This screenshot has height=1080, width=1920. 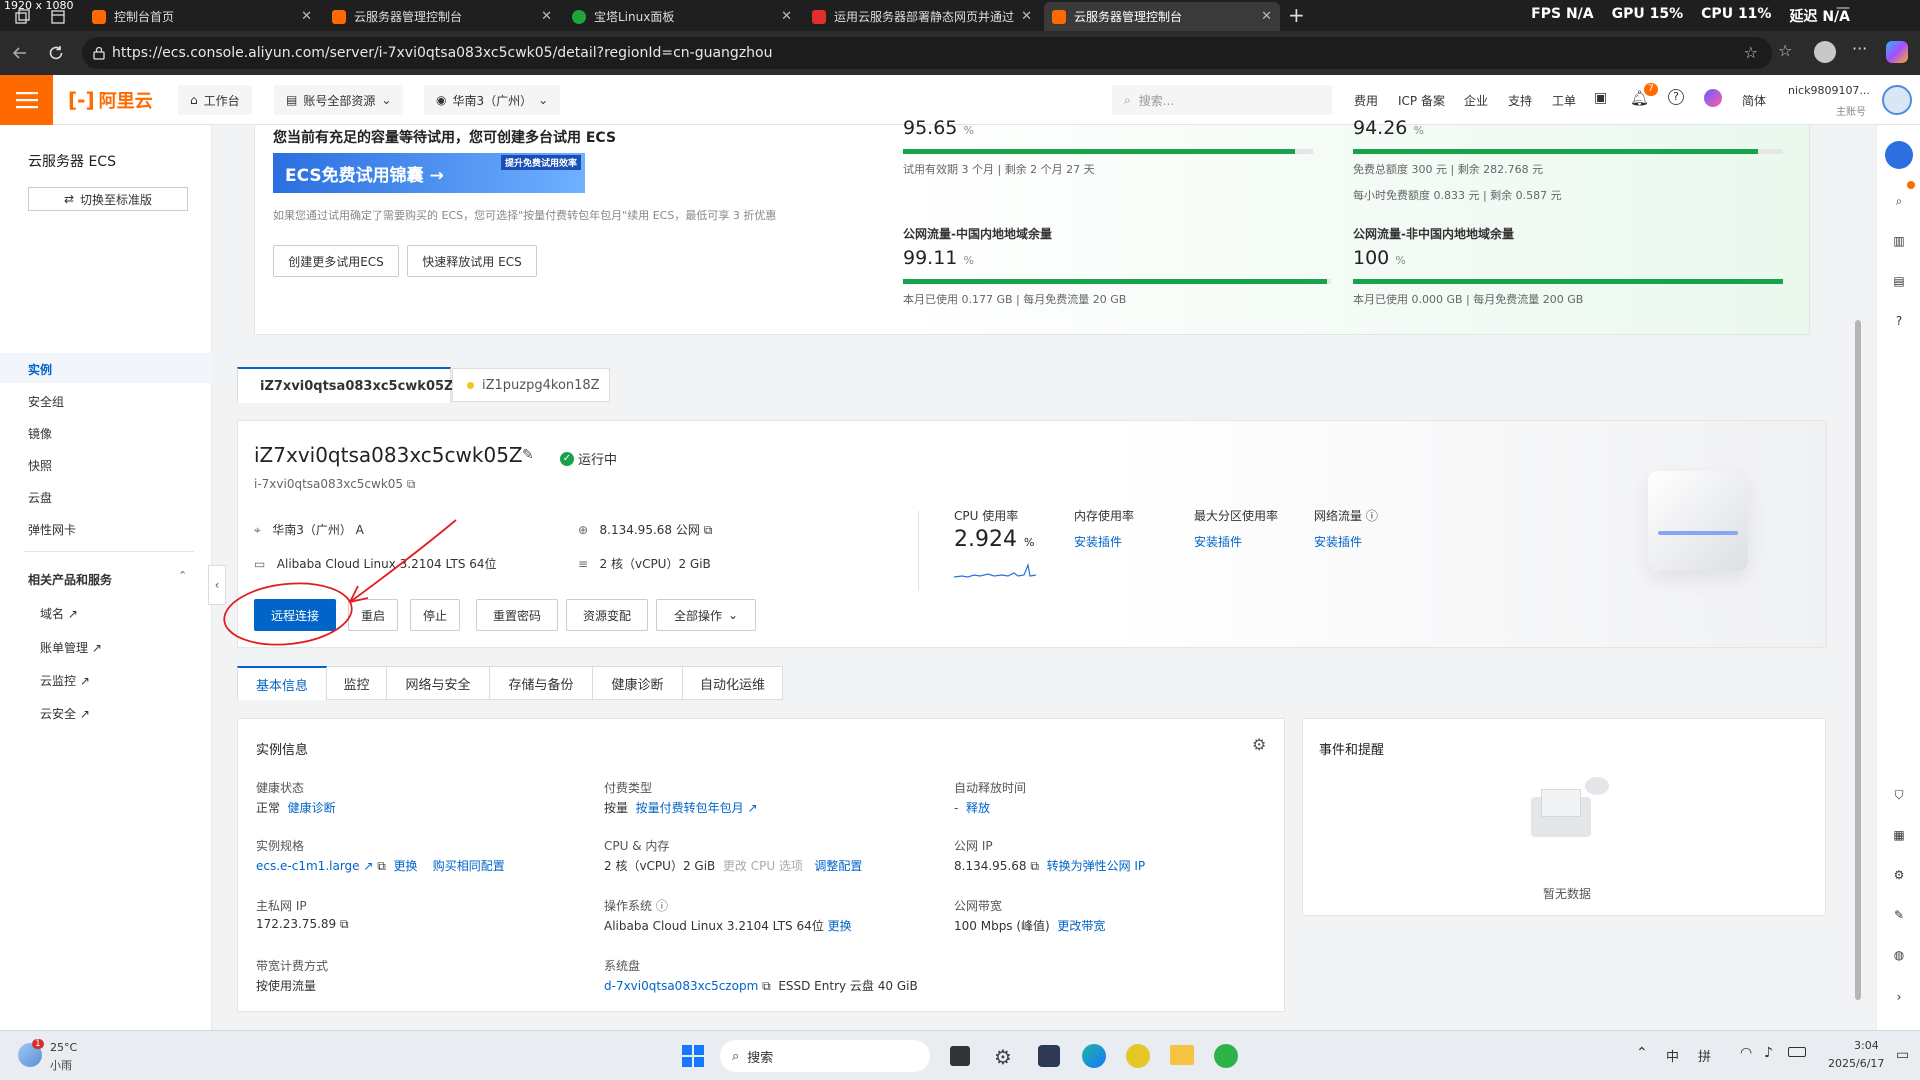 What do you see at coordinates (960, 1056) in the screenshot?
I see `task-view-icon` at bounding box center [960, 1056].